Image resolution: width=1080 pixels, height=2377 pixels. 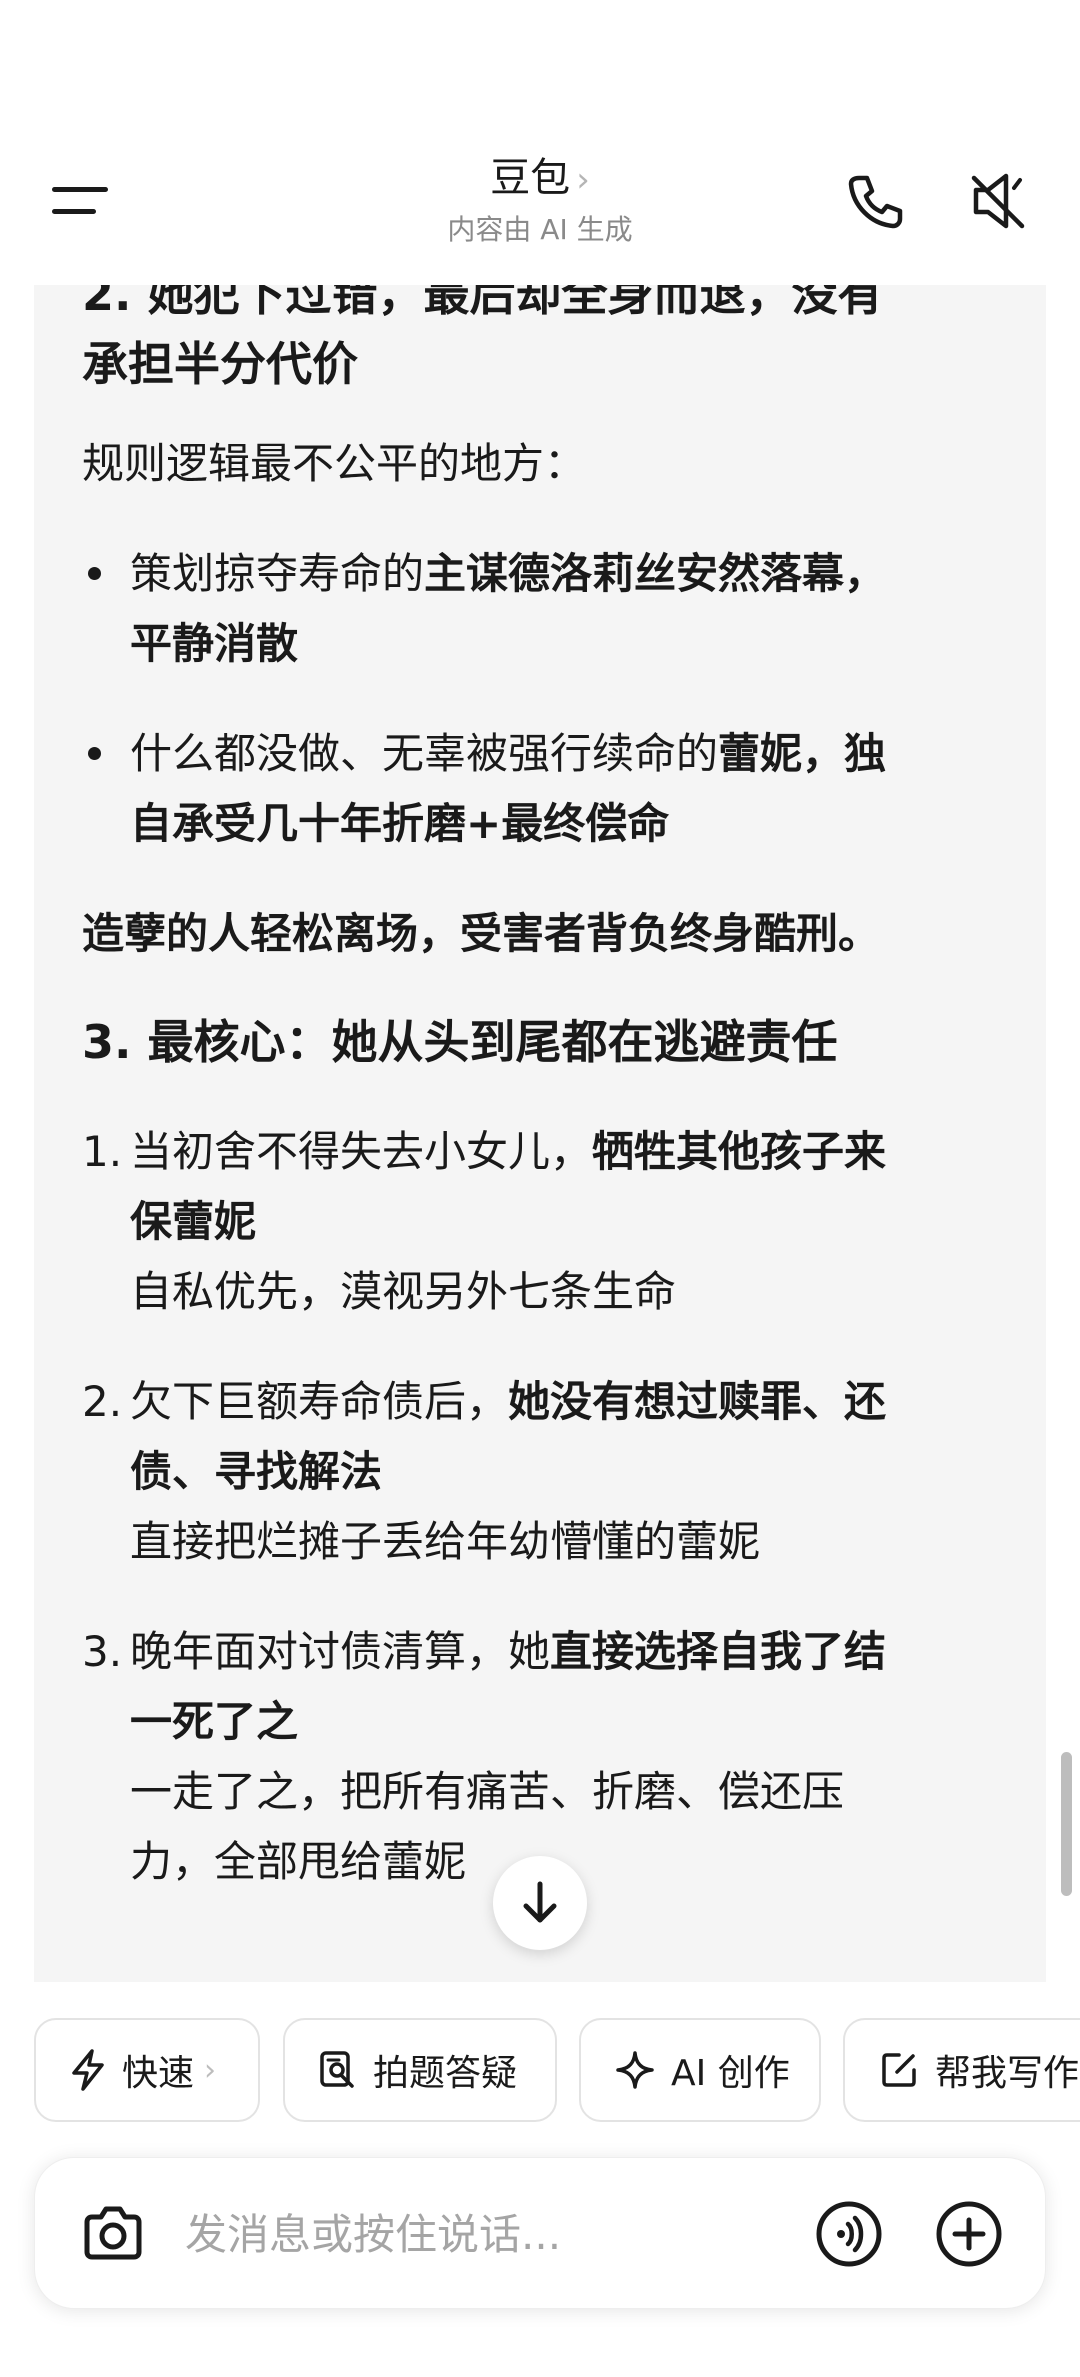 What do you see at coordinates (547, 609) in the screenshot?
I see `list-item: 策划掠夺寿命的主谋德洛莉丝安然落幕， 平静消散` at bounding box center [547, 609].